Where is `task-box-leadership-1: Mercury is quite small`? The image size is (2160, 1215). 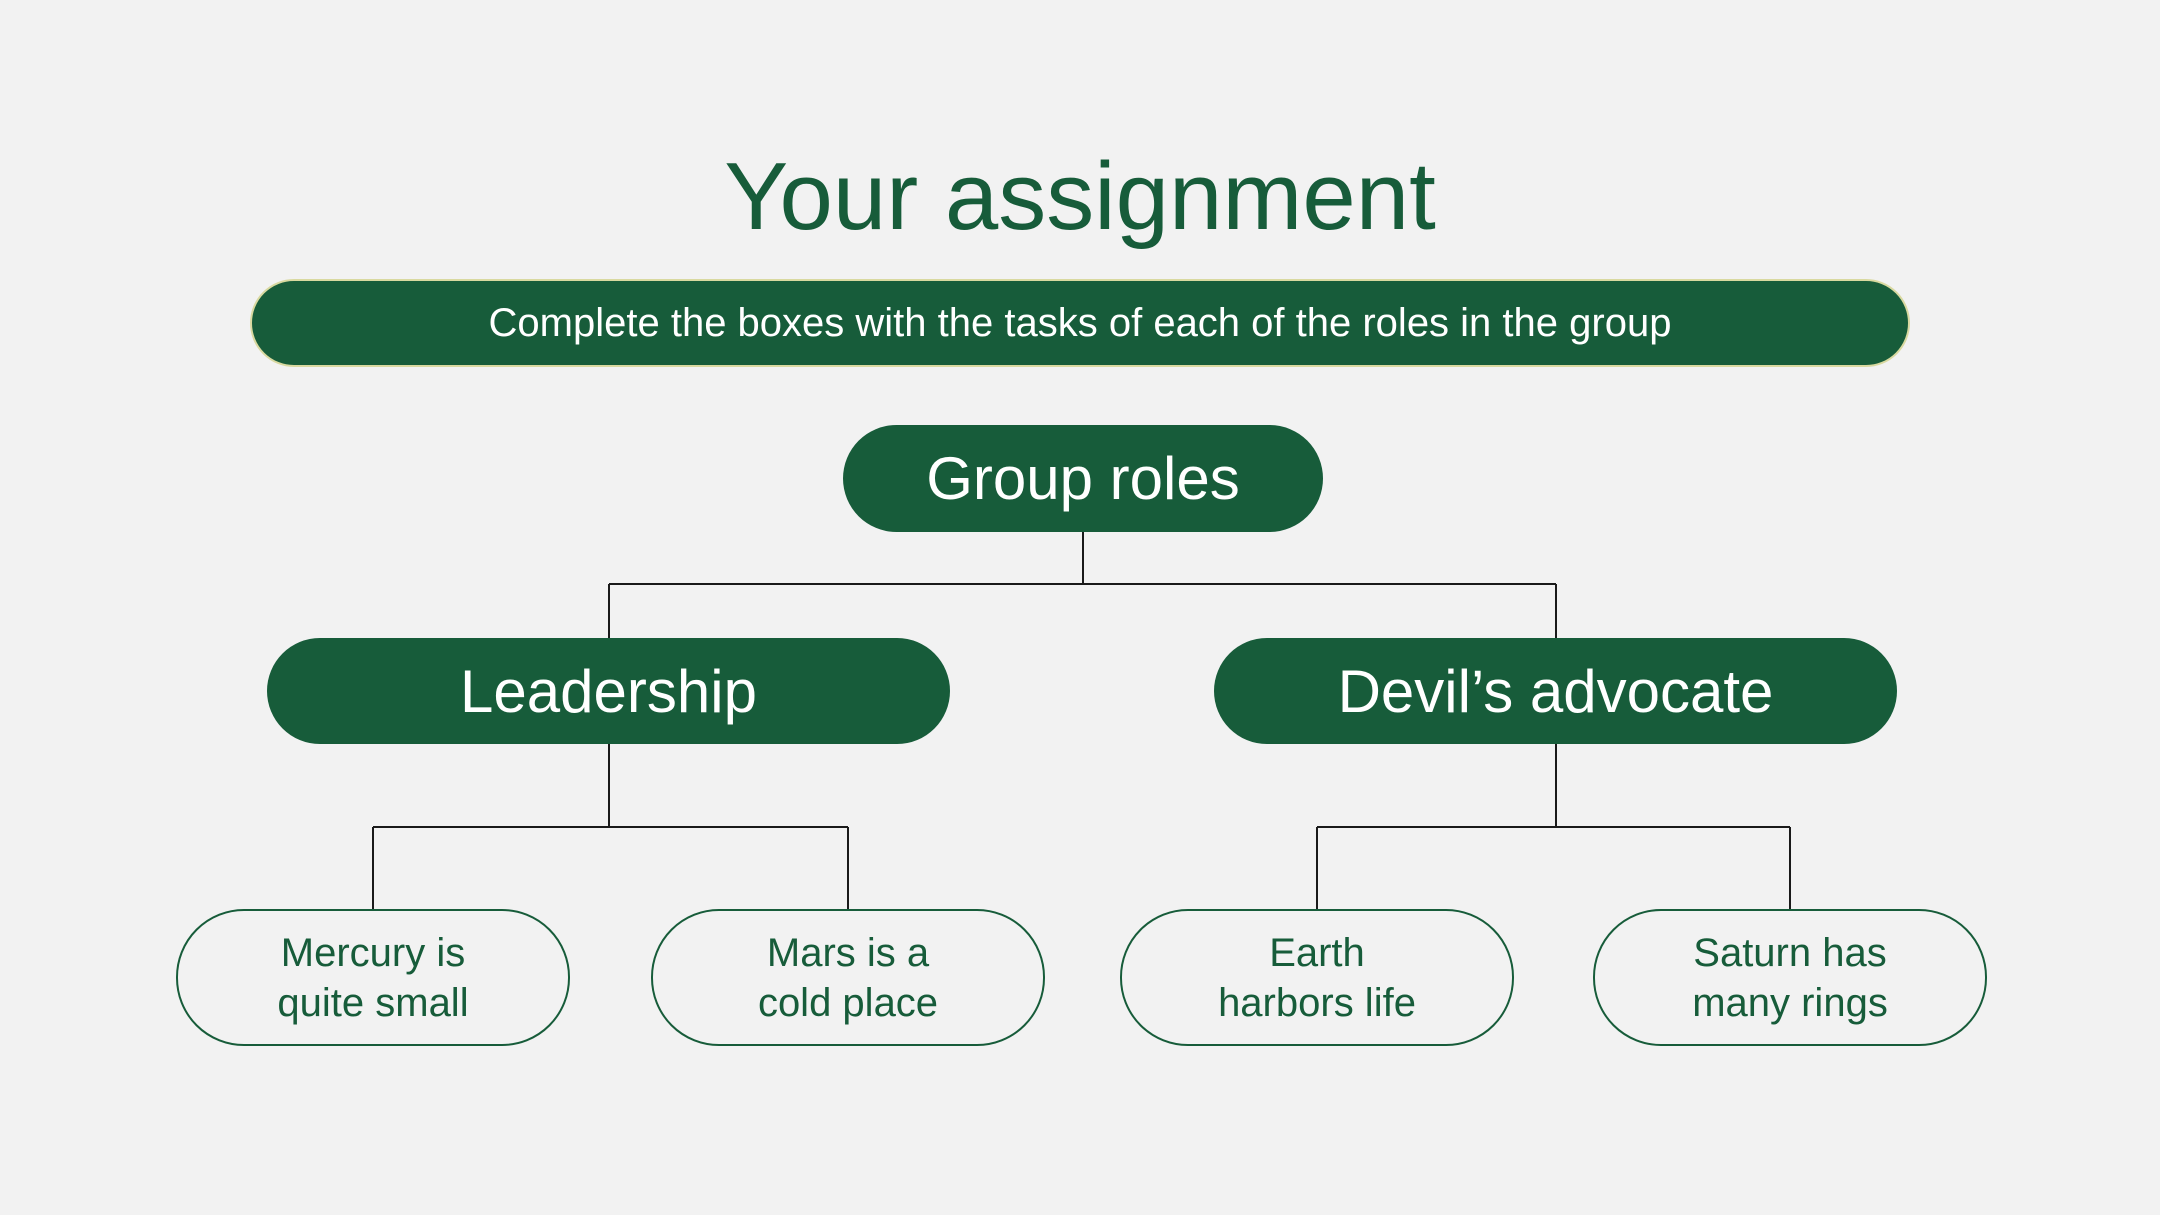
task-box-leadership-1: Mercury is quite small is located at coordinates (373, 977).